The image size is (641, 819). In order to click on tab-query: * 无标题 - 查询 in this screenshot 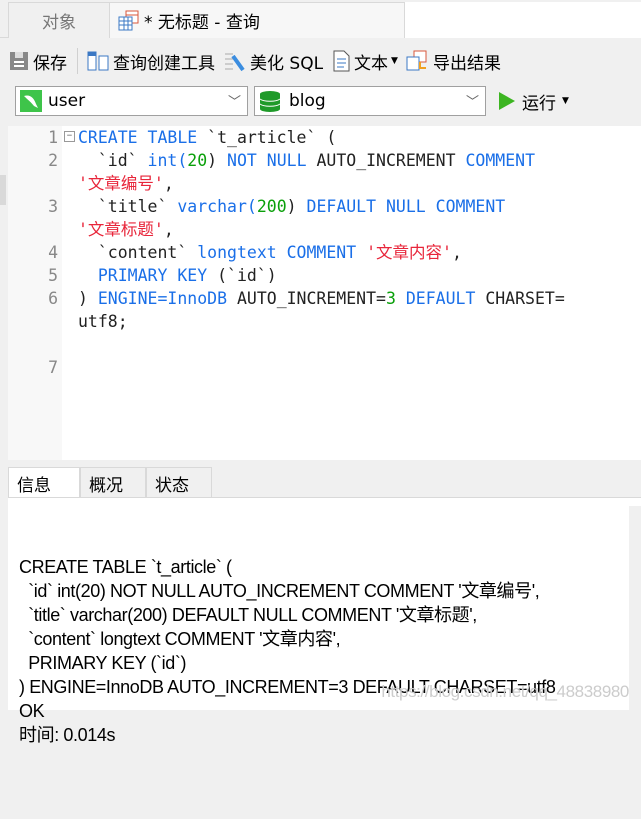, I will do `click(257, 20)`.